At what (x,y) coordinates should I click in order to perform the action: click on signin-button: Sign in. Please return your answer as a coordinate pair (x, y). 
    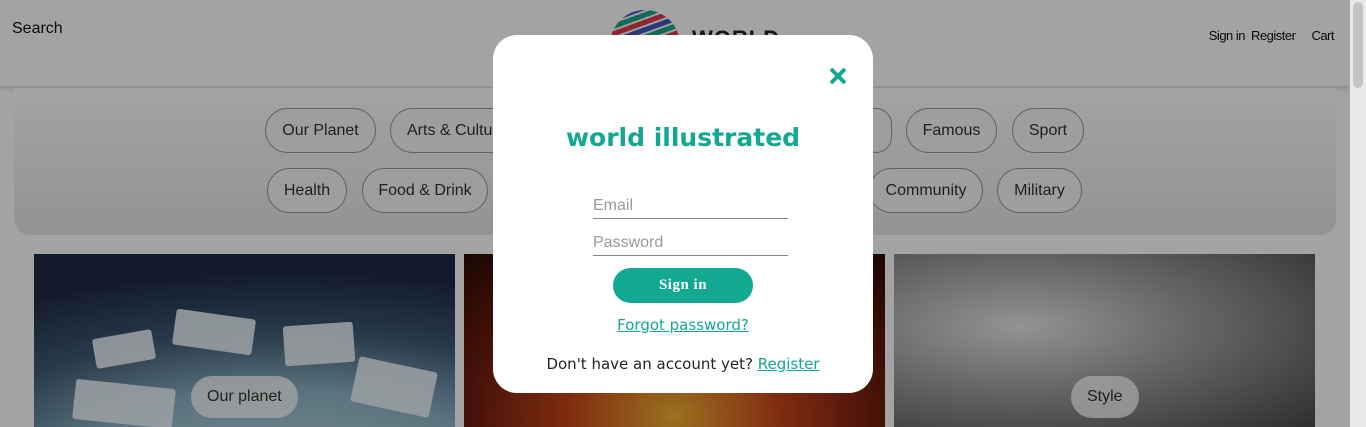
    Looking at the image, I should click on (683, 285).